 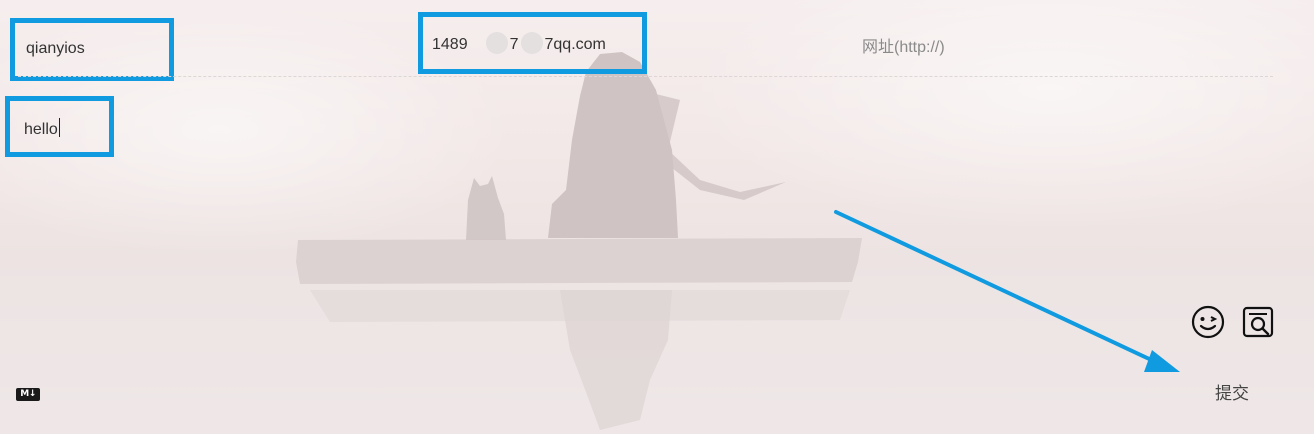 What do you see at coordinates (55, 48) in the screenshot?
I see `nick-value: qianyios` at bounding box center [55, 48].